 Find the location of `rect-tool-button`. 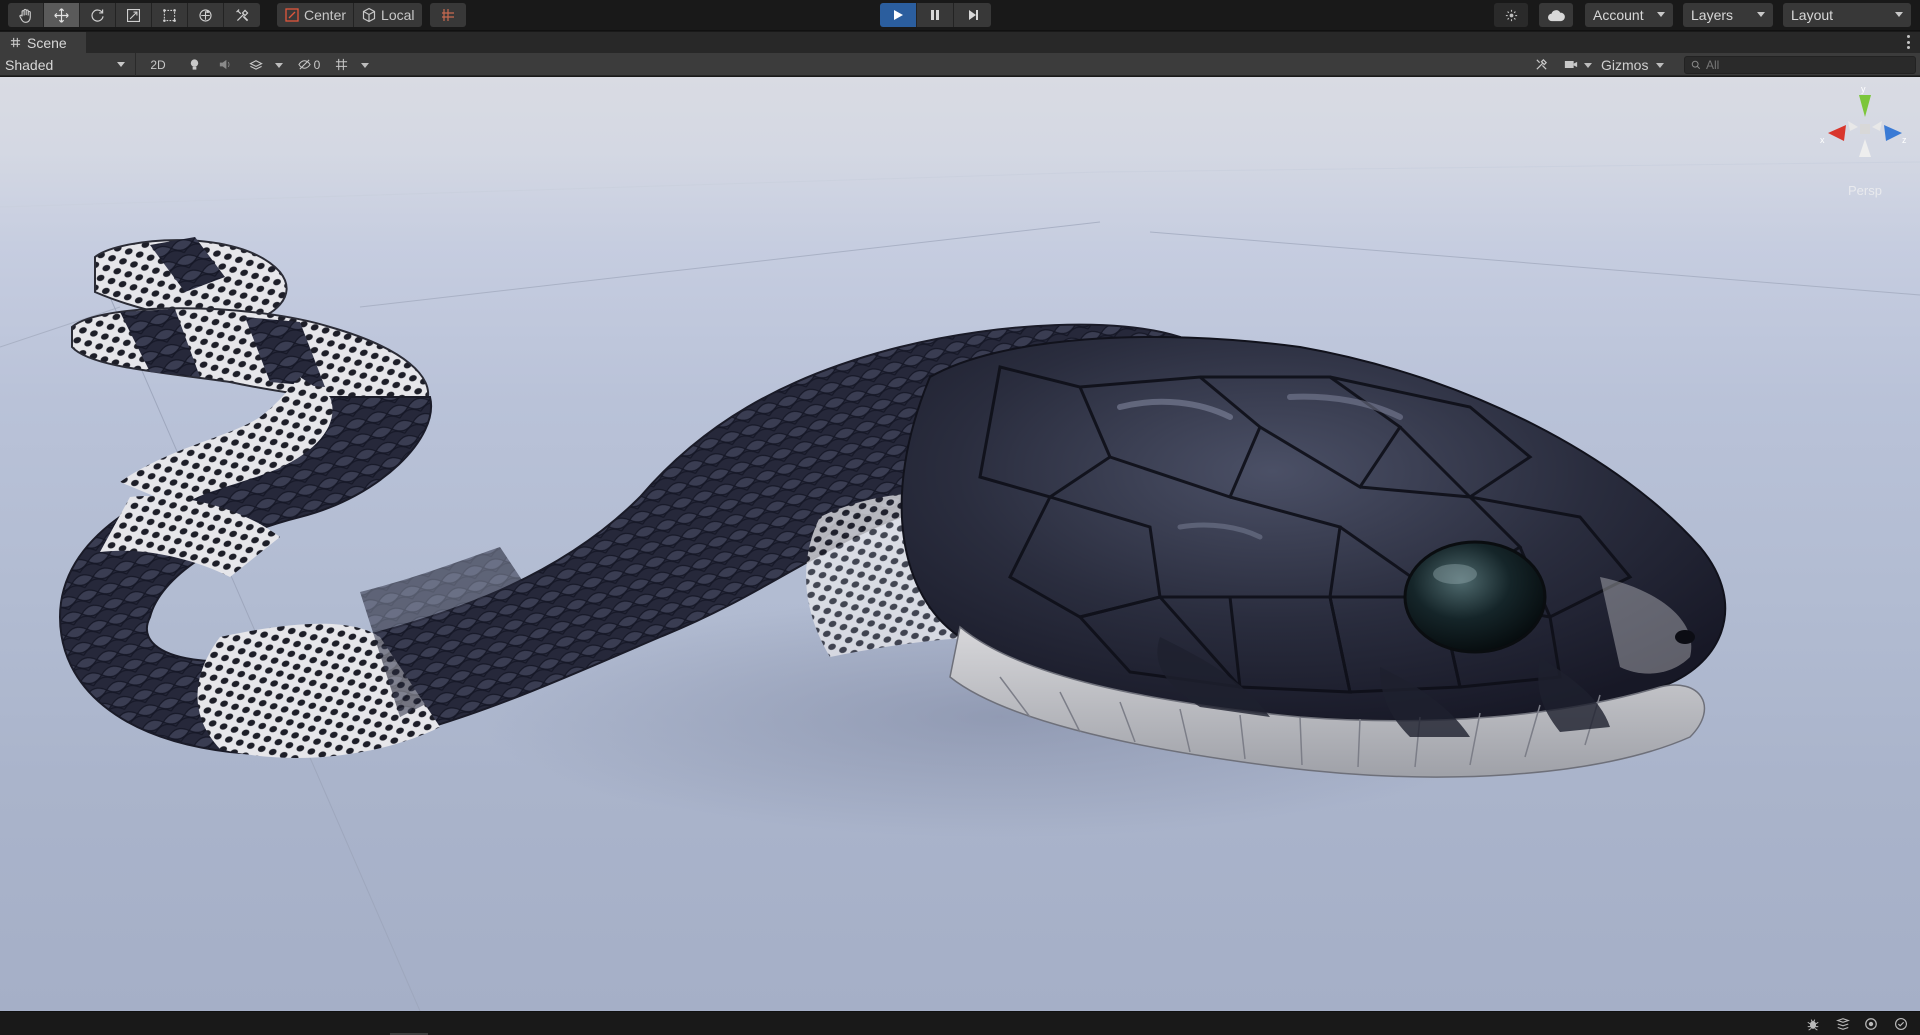

rect-tool-button is located at coordinates (170, 15).